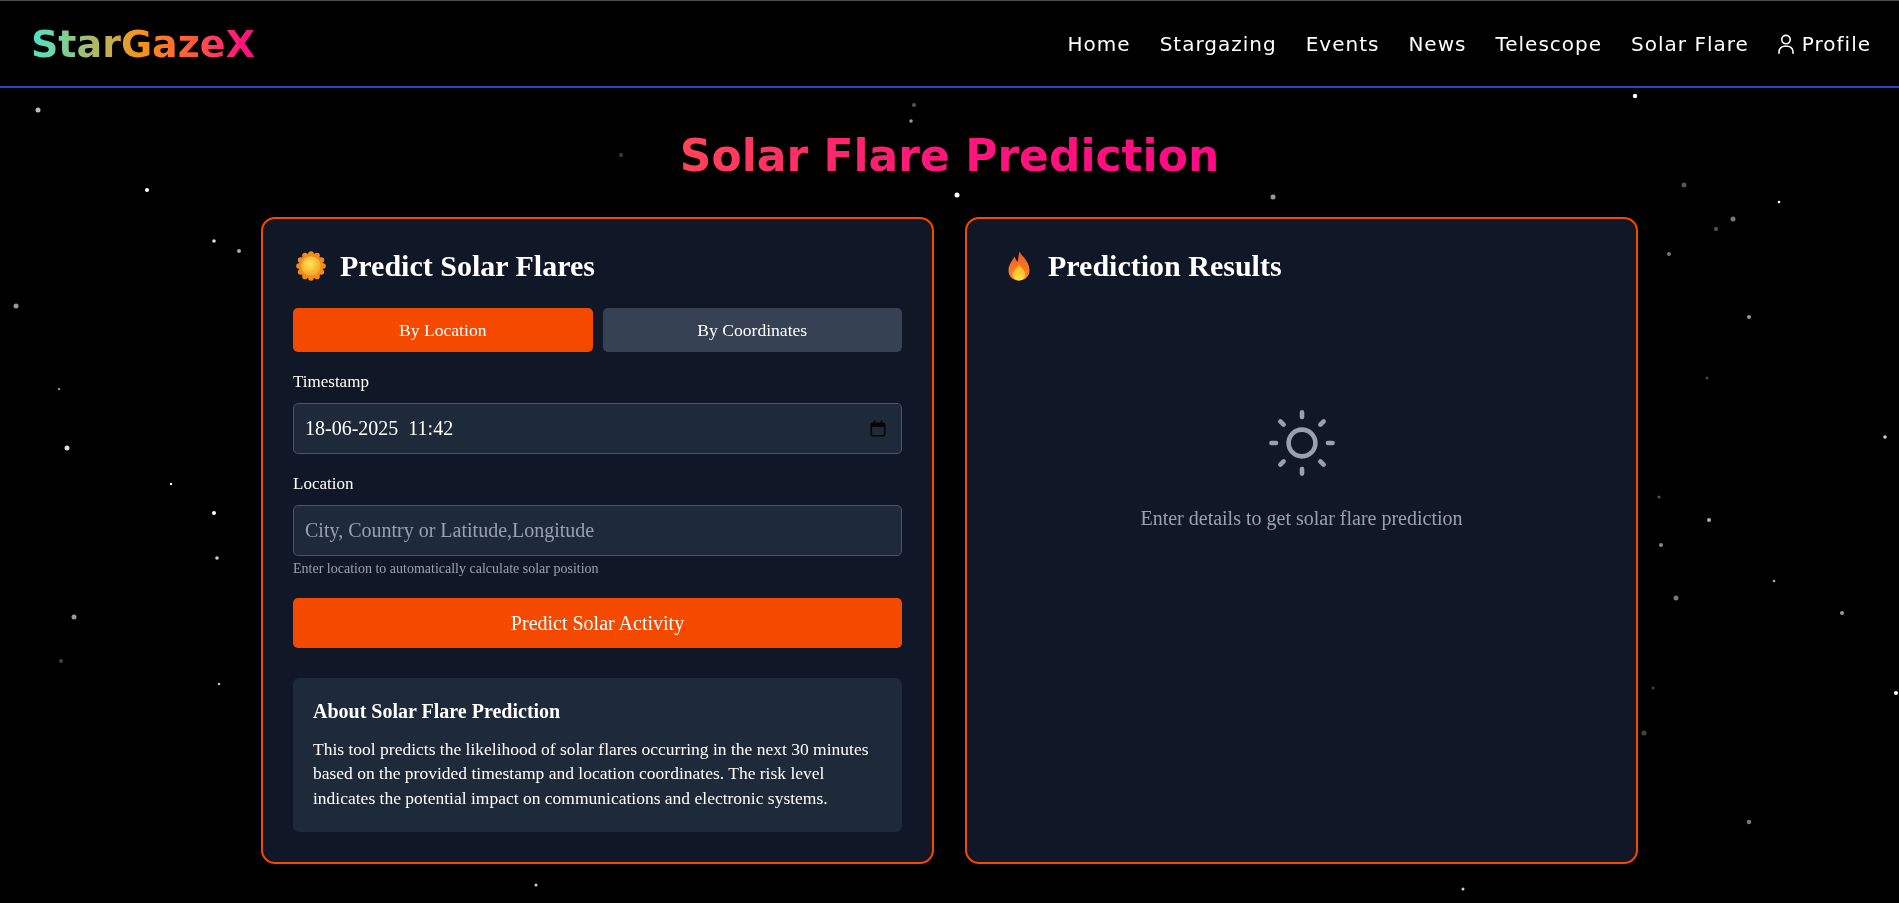 Image resolution: width=1899 pixels, height=903 pixels. What do you see at coordinates (1785, 43) in the screenshot?
I see `user-icon` at bounding box center [1785, 43].